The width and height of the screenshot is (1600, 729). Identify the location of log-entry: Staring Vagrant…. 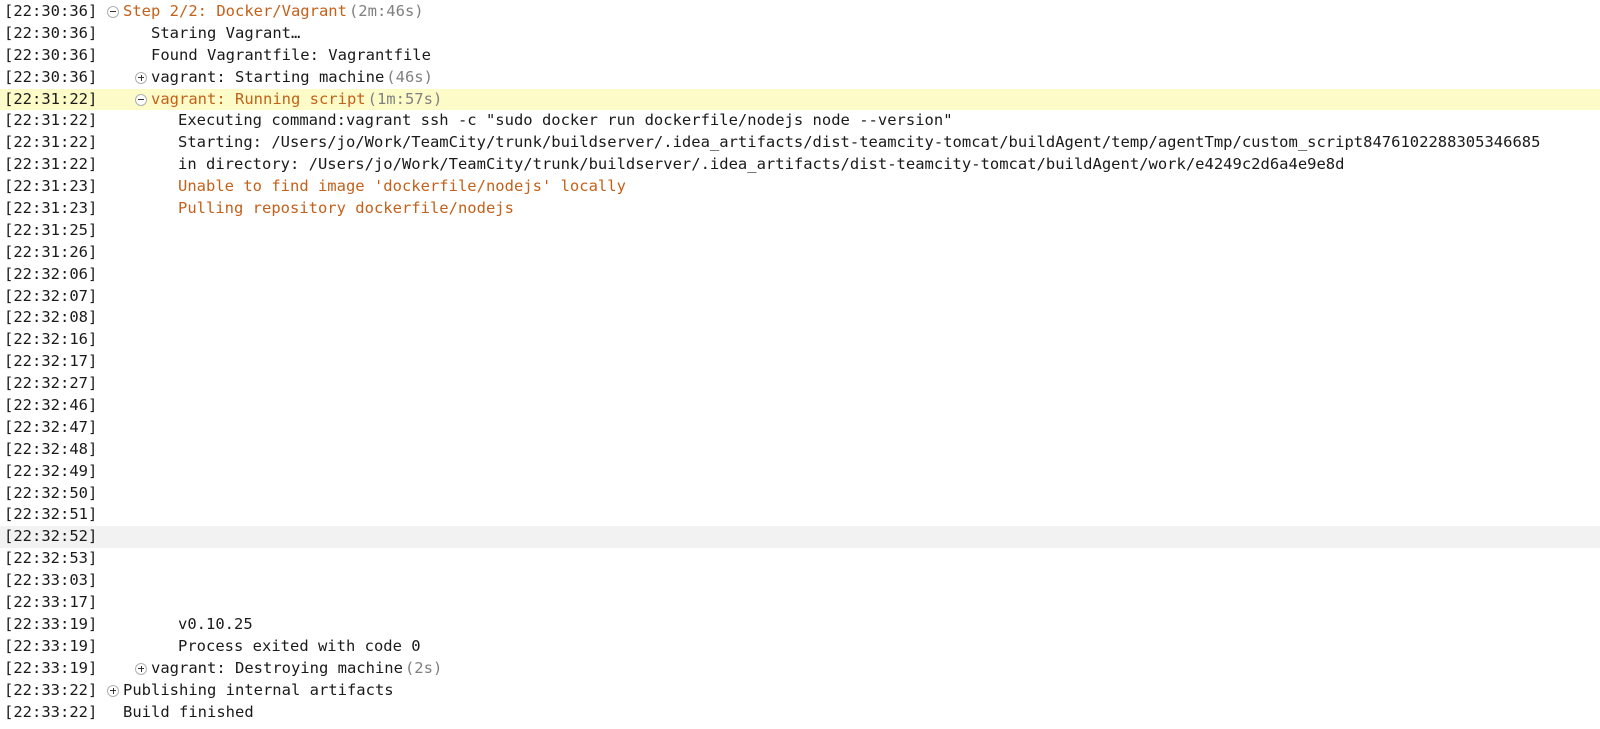
(225, 34).